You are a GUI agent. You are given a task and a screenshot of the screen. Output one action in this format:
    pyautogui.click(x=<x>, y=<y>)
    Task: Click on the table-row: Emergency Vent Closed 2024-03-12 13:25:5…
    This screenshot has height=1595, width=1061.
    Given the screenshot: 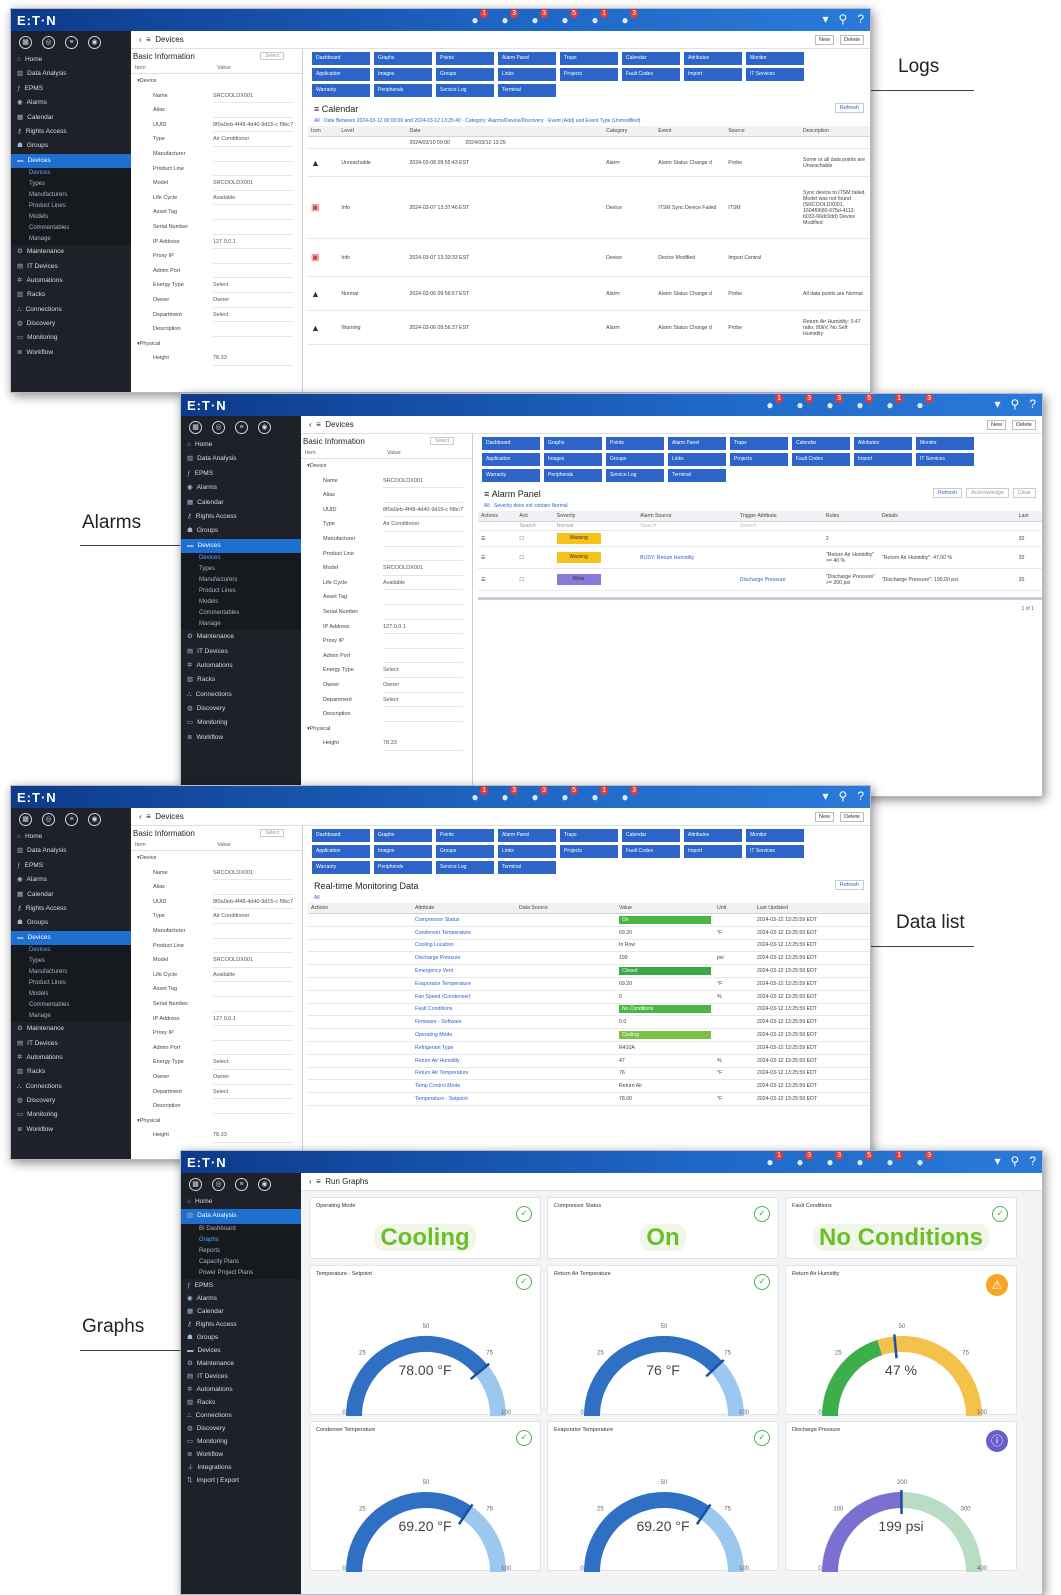 What is the action you would take?
    pyautogui.click(x=589, y=971)
    